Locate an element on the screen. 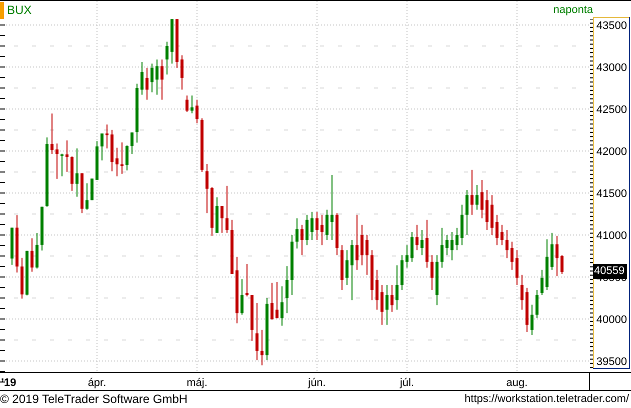  axis-label: 41500 is located at coordinates (611, 194).